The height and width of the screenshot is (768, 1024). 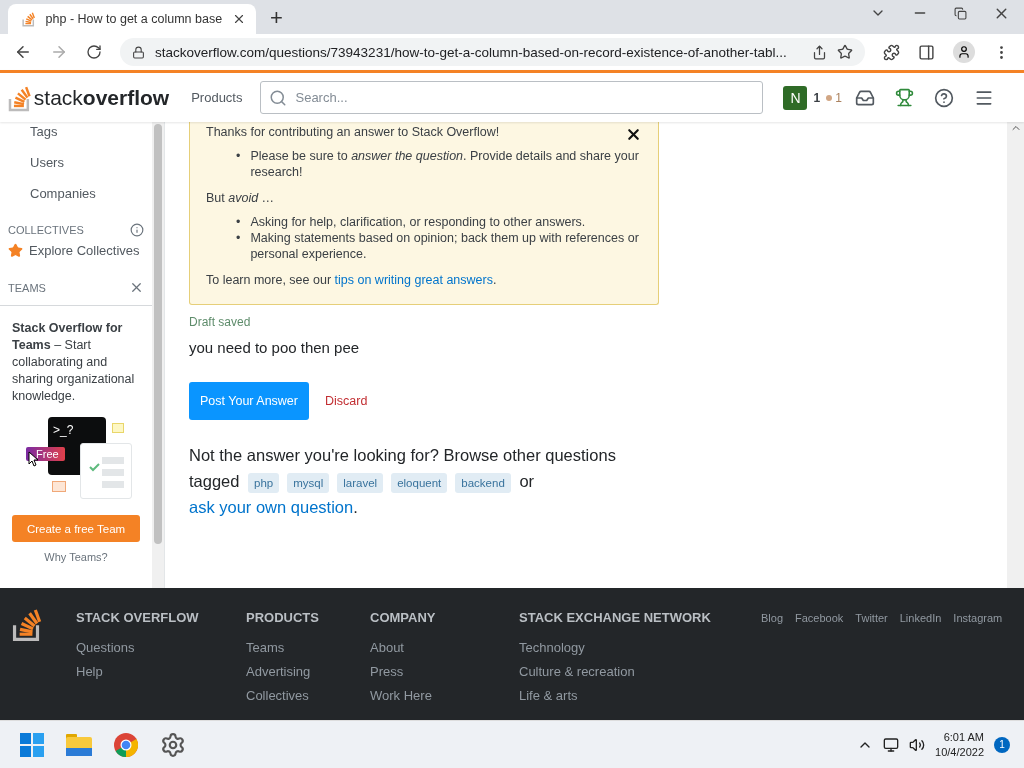 What do you see at coordinates (630, 695) in the screenshot?
I see `footer-link: Life & arts` at bounding box center [630, 695].